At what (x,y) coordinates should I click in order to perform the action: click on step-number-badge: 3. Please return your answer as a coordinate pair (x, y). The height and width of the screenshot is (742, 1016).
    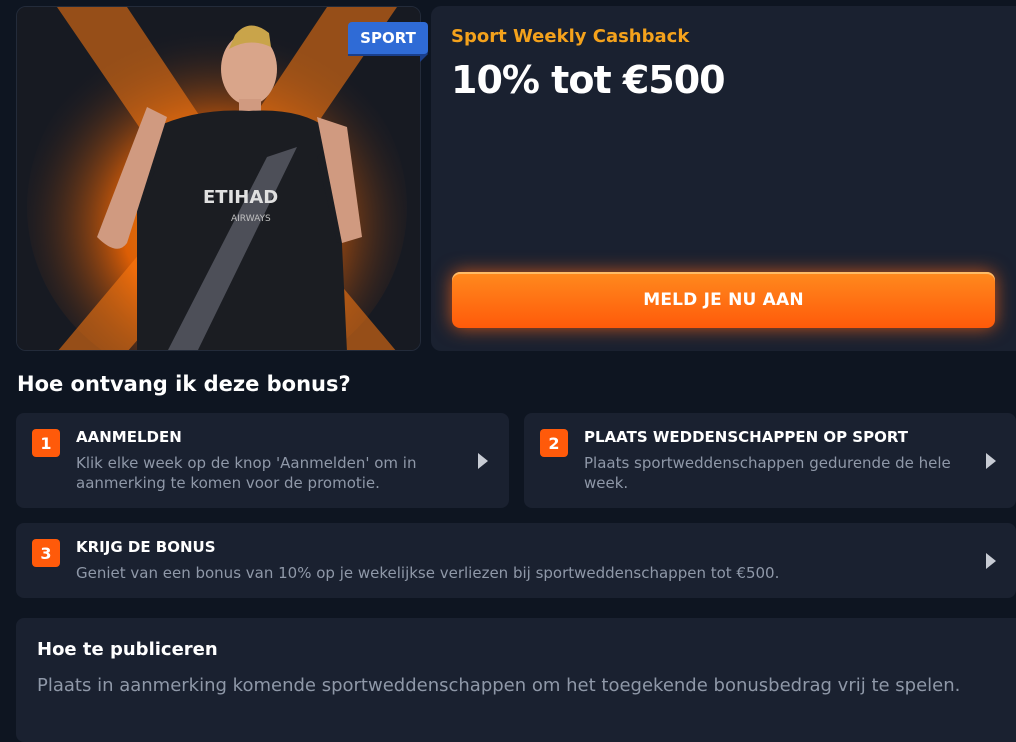
    Looking at the image, I should click on (46, 553).